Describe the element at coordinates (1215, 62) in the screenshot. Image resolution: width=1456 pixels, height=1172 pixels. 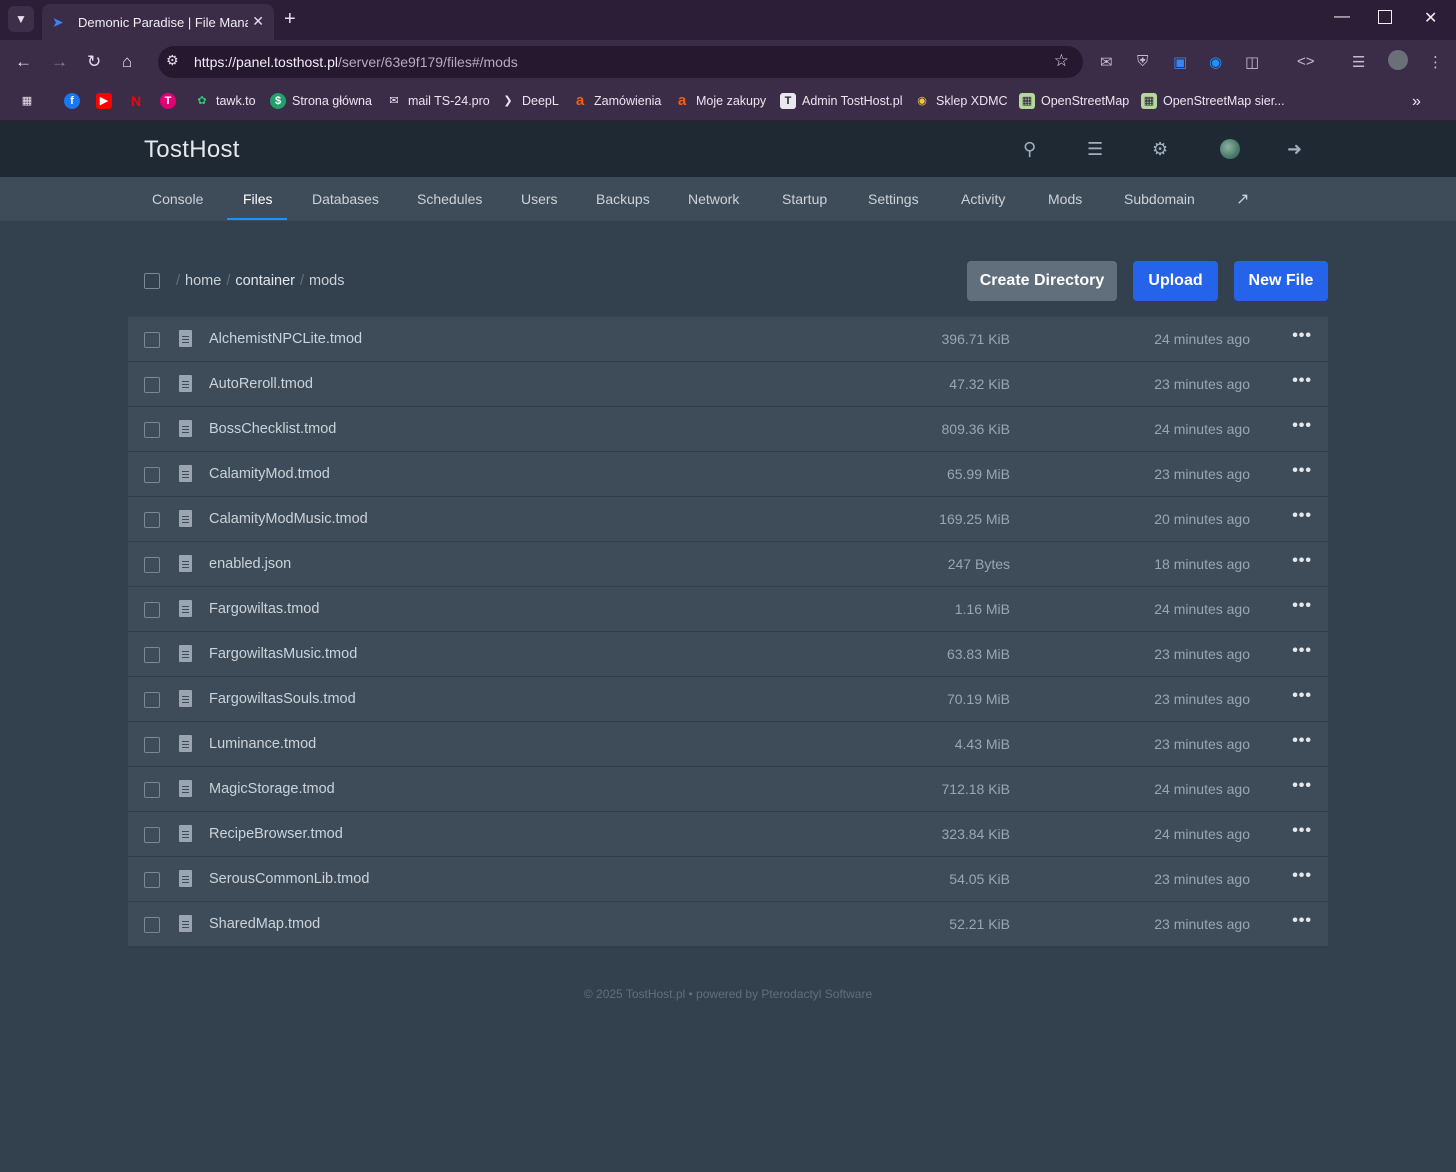
I see `shazam-extension-icon: ◉` at that location.